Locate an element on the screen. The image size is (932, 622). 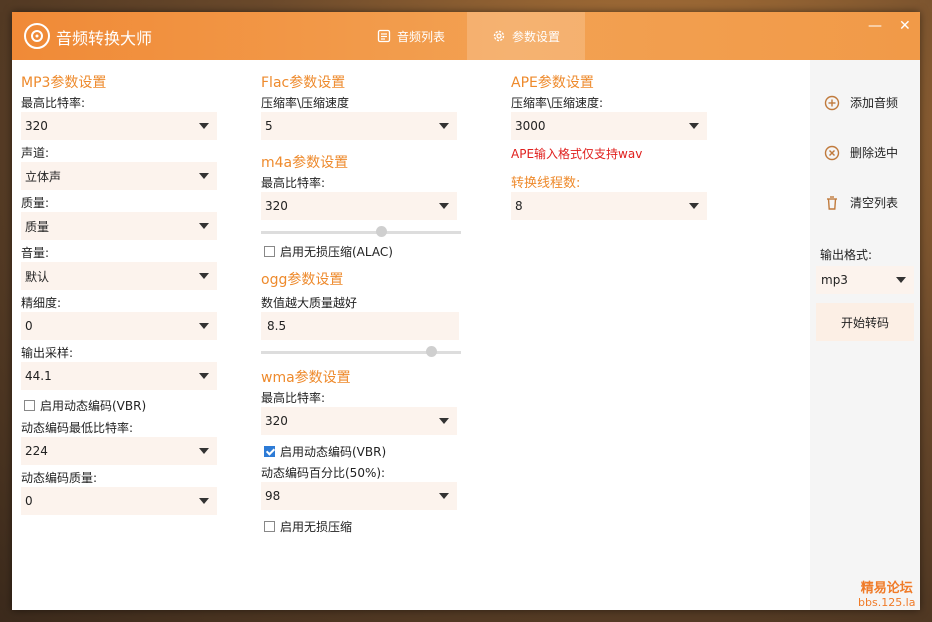
wma-vbr-checkbox-label: 启用动态编码(VBR) is located at coordinates (333, 452).